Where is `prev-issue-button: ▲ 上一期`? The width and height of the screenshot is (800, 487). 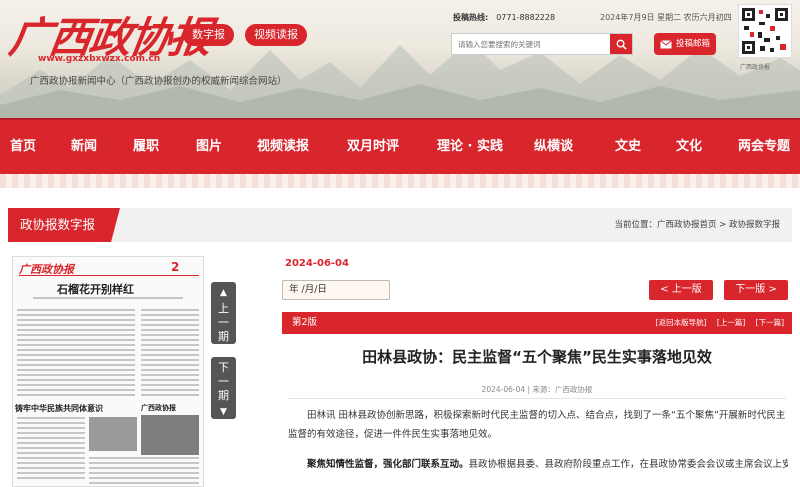
prev-issue-button: ▲ 上一期 is located at coordinates (223, 313).